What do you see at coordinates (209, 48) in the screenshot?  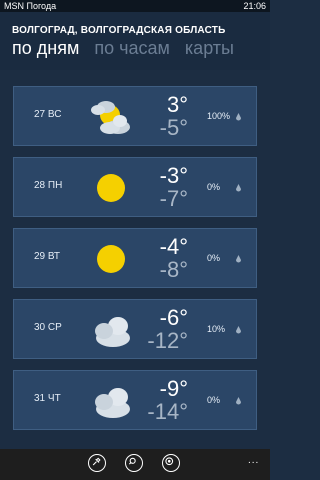 I see `pivot-maps: карты` at bounding box center [209, 48].